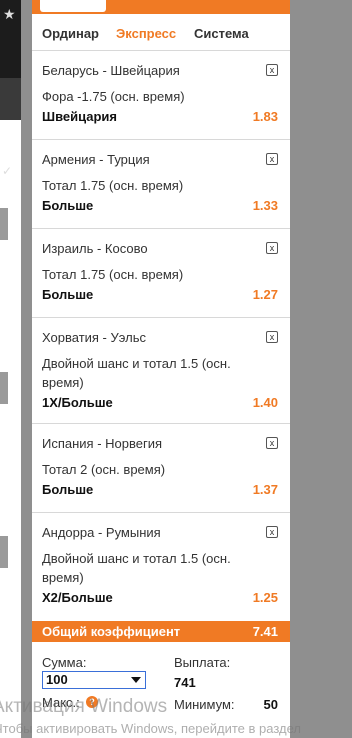  Describe the element at coordinates (10, 369) in the screenshot. I see `left-background: ★ ✓` at that location.